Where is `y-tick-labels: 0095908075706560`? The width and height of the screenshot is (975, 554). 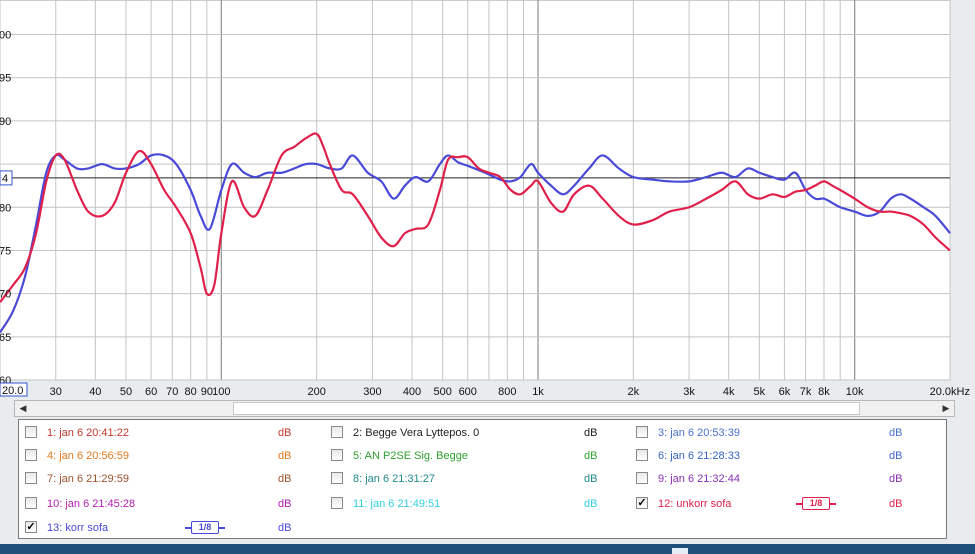 y-tick-labels: 0095908075706560 is located at coordinates (5, 208).